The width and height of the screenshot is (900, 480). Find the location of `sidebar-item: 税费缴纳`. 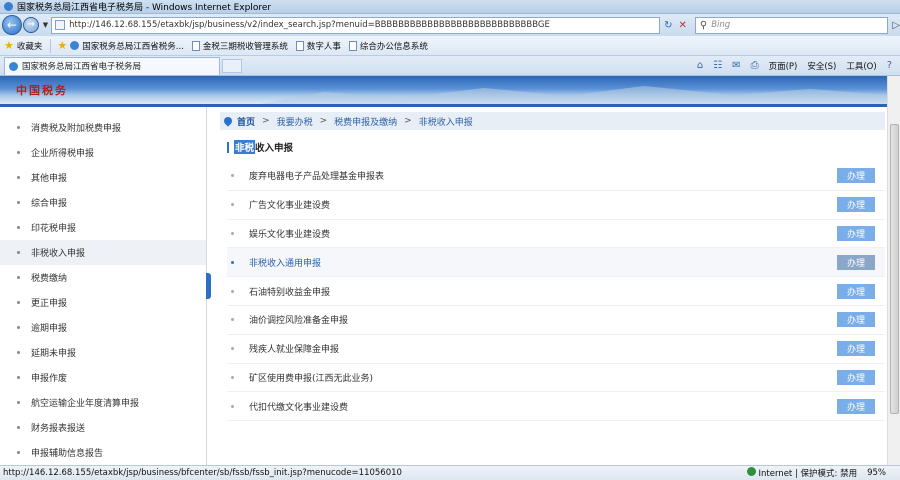

sidebar-item: 税费缴纳 is located at coordinates (103, 277).